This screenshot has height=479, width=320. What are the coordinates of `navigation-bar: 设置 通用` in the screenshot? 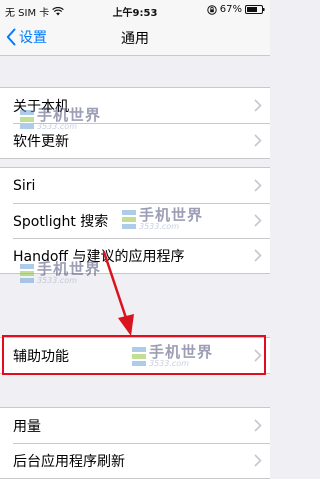 It's located at (135, 38).